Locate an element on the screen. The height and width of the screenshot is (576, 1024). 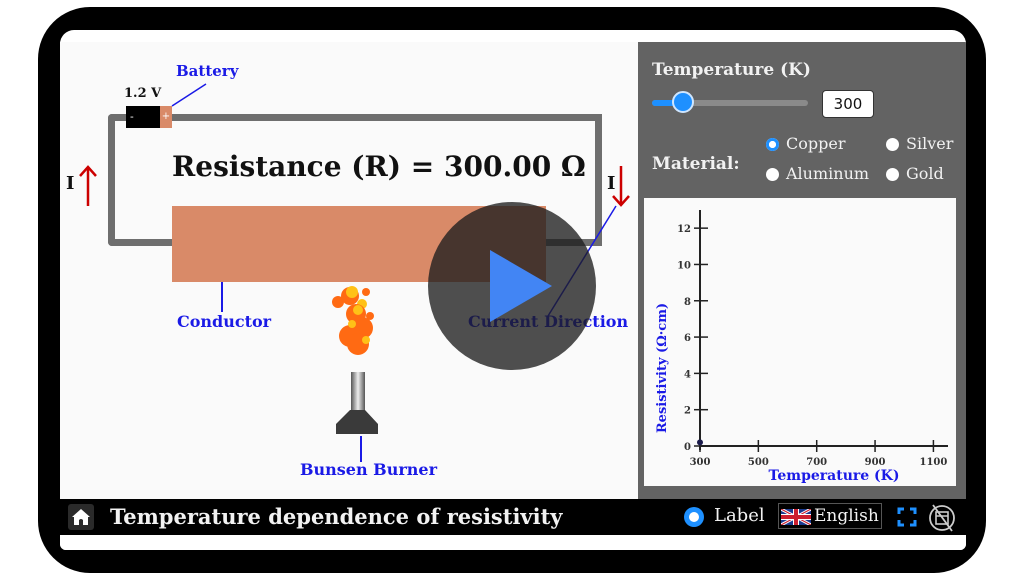
temperature-label: Temperature (K) is located at coordinates (731, 70).